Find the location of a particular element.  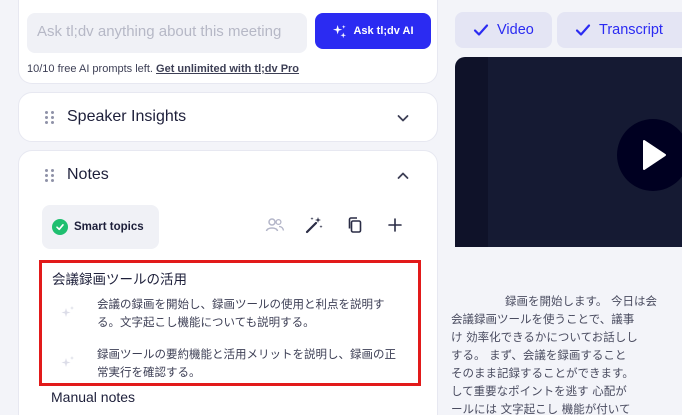

topic-title: 会議録画ツールの活用 is located at coordinates (119, 280).